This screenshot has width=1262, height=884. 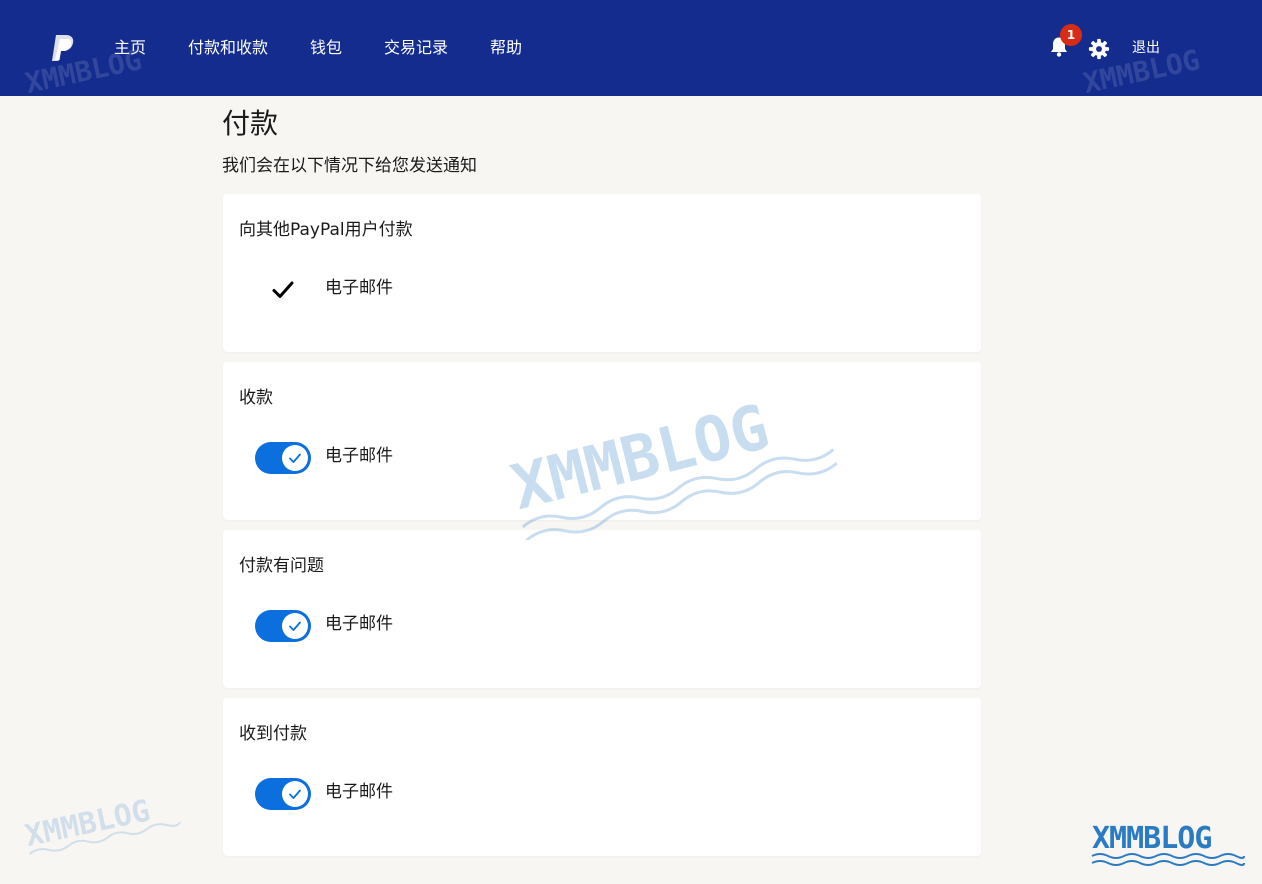 I want to click on nav-item-help: 帮助, so click(x=506, y=48).